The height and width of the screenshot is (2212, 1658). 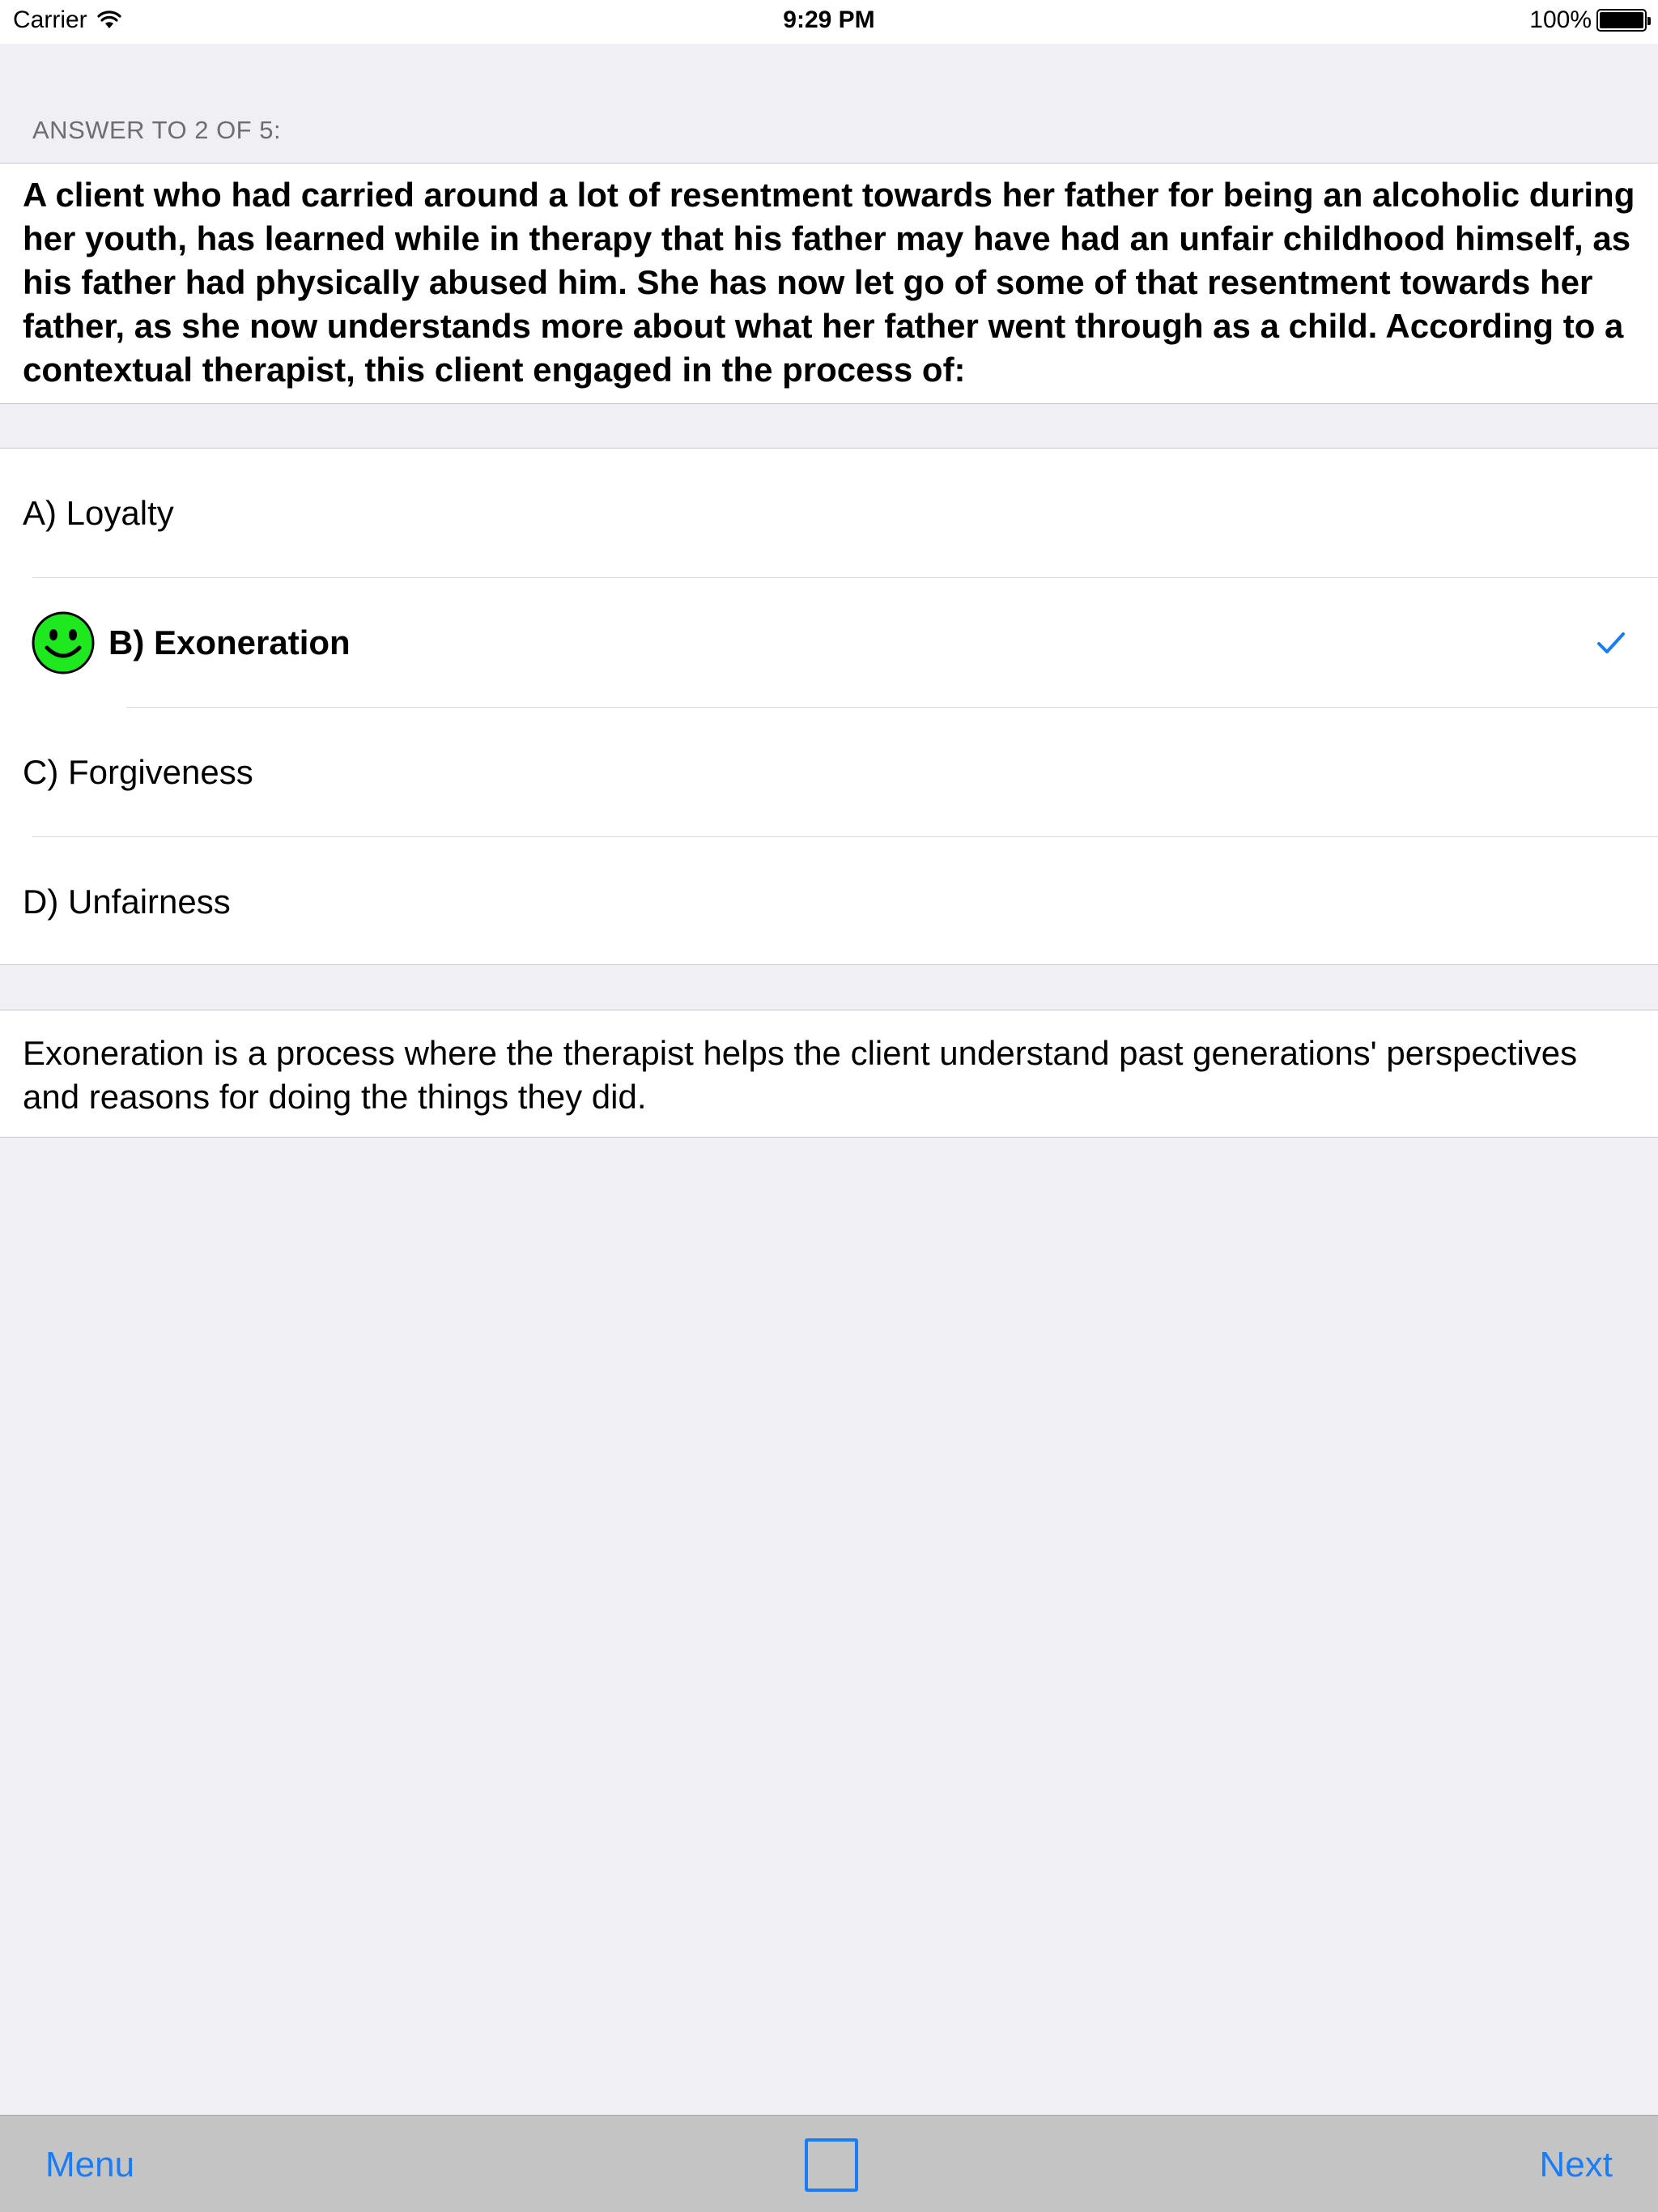 What do you see at coordinates (63, 643) in the screenshot?
I see `smiley-icon` at bounding box center [63, 643].